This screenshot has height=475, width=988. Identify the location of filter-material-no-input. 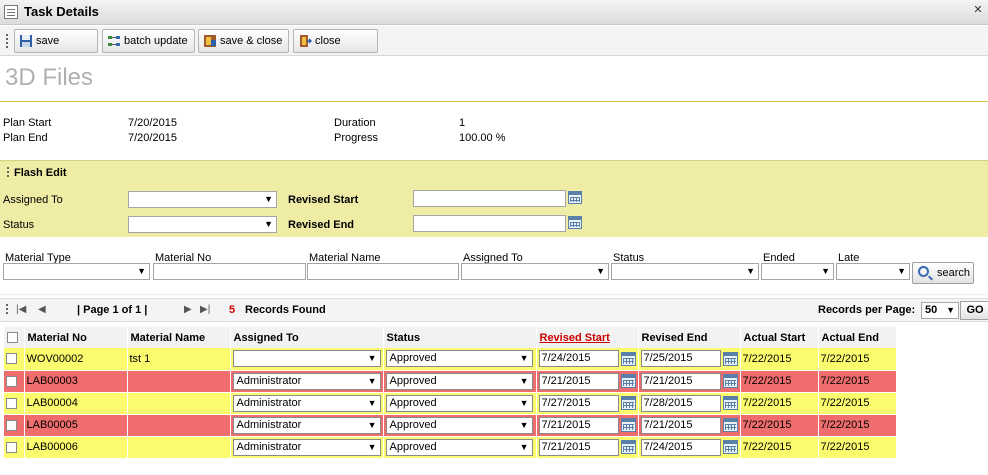
(229, 271).